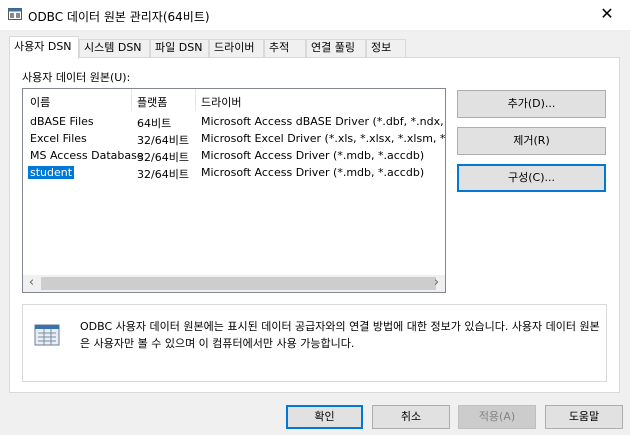 The height and width of the screenshot is (435, 630). I want to click on scroll-right-button: ›, so click(436, 283).